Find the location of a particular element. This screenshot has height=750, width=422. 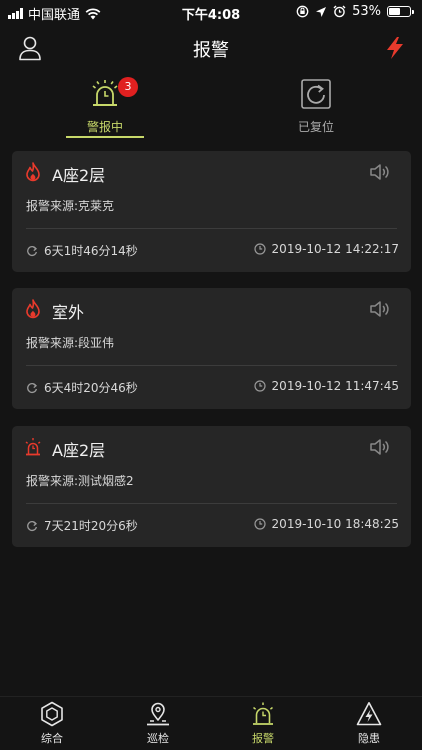

battery-percent: 53% is located at coordinates (366, 11).